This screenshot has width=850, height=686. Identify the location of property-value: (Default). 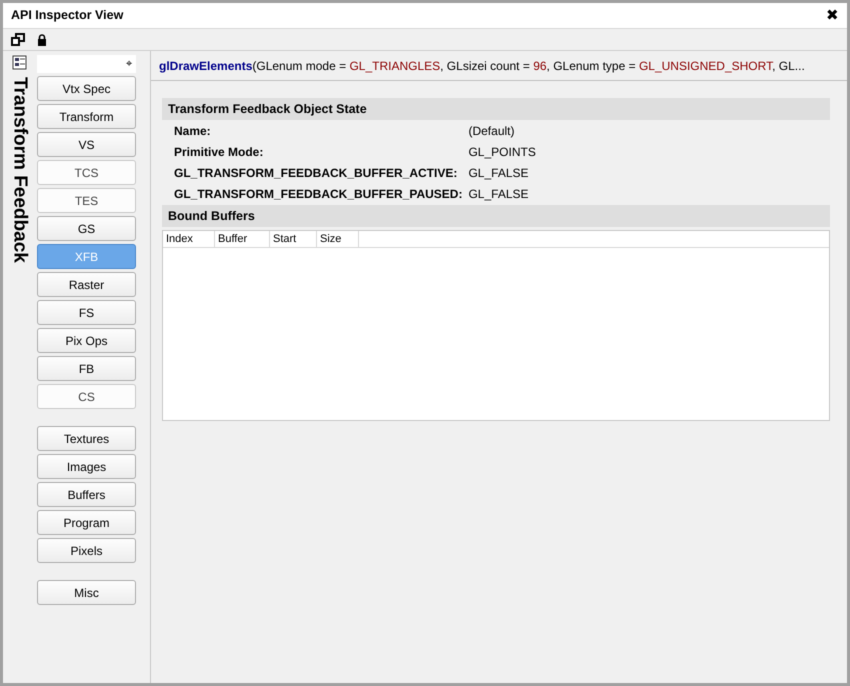
(492, 131).